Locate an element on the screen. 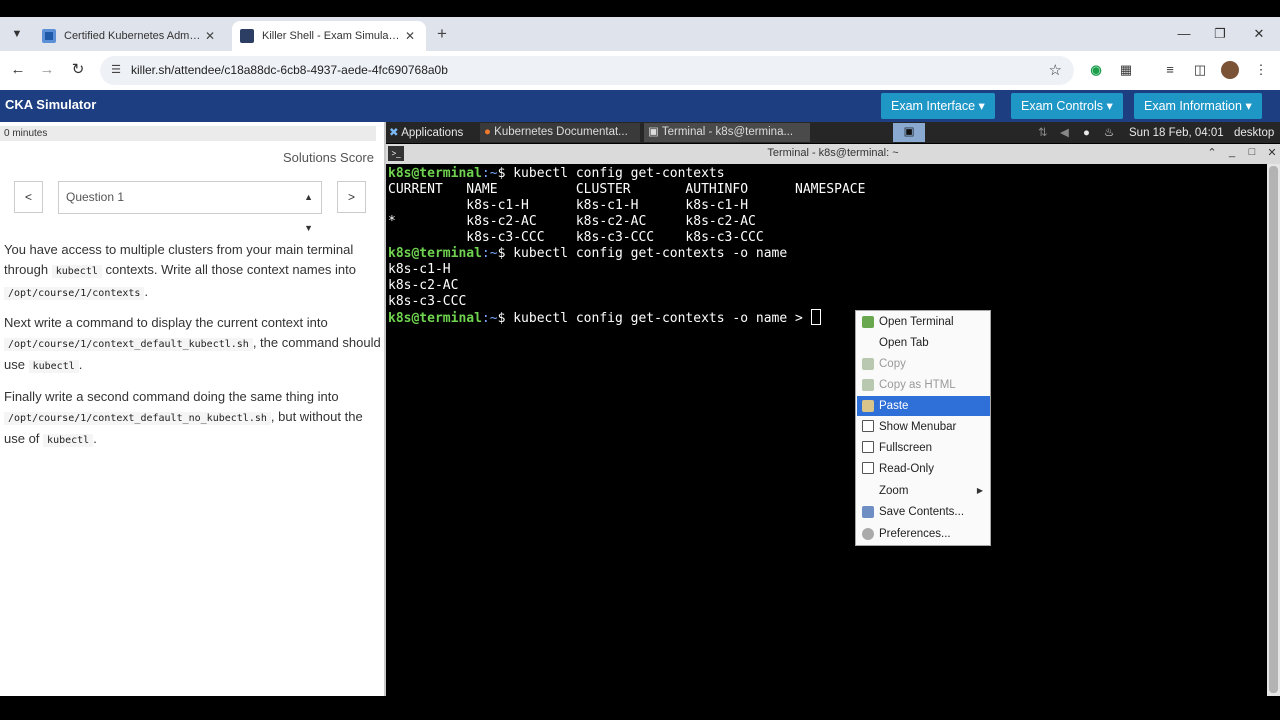 This screenshot has width=1280, height=720. cncf-favicon-icon is located at coordinates (49, 36).